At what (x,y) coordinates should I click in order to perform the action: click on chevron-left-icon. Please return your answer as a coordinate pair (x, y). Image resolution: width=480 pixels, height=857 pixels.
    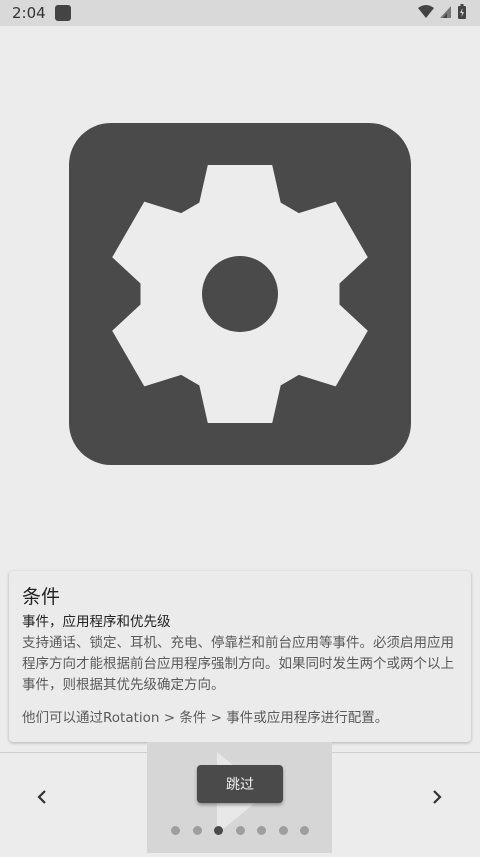
    Looking at the image, I should click on (41, 797).